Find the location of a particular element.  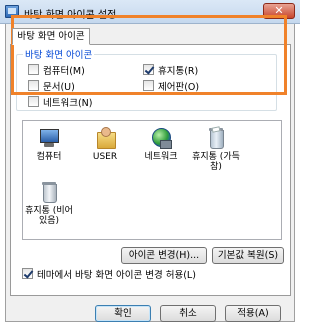

checkbox-network-label: 네트워크(N) is located at coordinates (68, 103).